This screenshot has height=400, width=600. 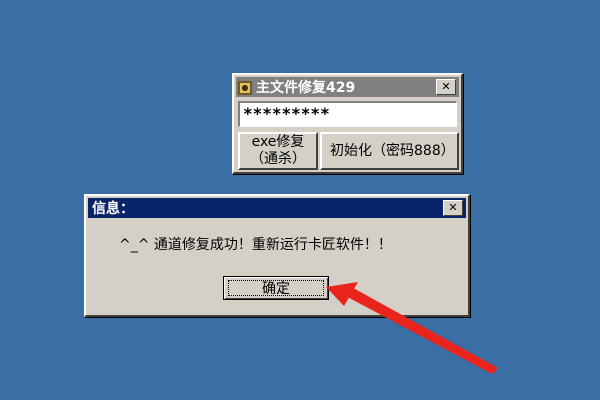 I want to click on info-dialog-close-button: ✕, so click(x=453, y=208).